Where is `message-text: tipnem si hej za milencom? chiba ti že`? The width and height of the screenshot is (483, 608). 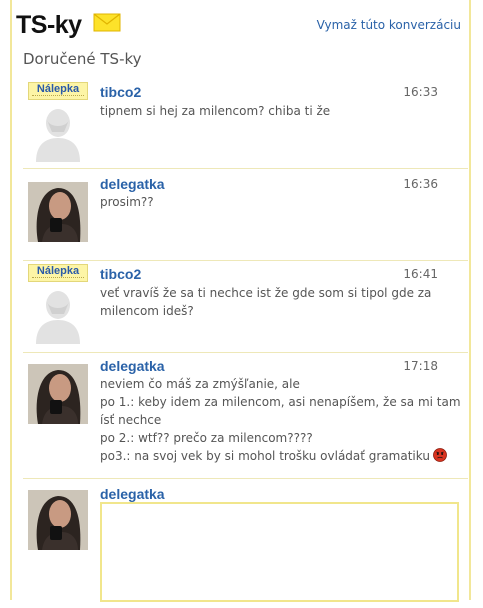
message-text: tipnem si hej za milencom? chiba ti že is located at coordinates (215, 111).